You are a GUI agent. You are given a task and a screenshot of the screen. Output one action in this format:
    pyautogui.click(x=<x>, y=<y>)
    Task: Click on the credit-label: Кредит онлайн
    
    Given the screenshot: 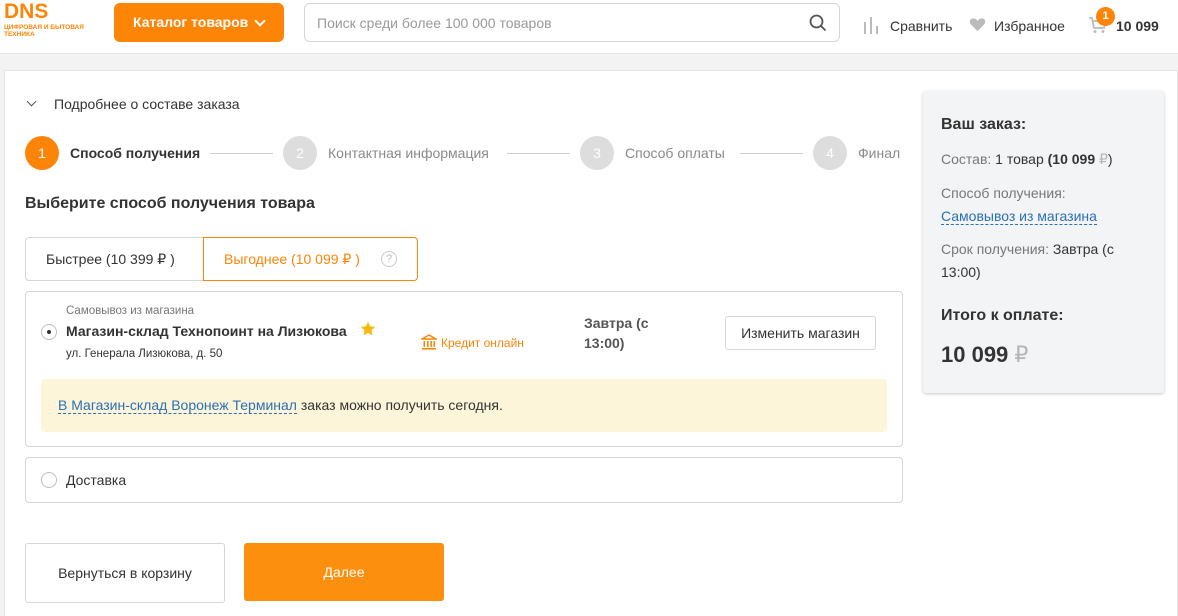 What is the action you would take?
    pyautogui.click(x=482, y=343)
    